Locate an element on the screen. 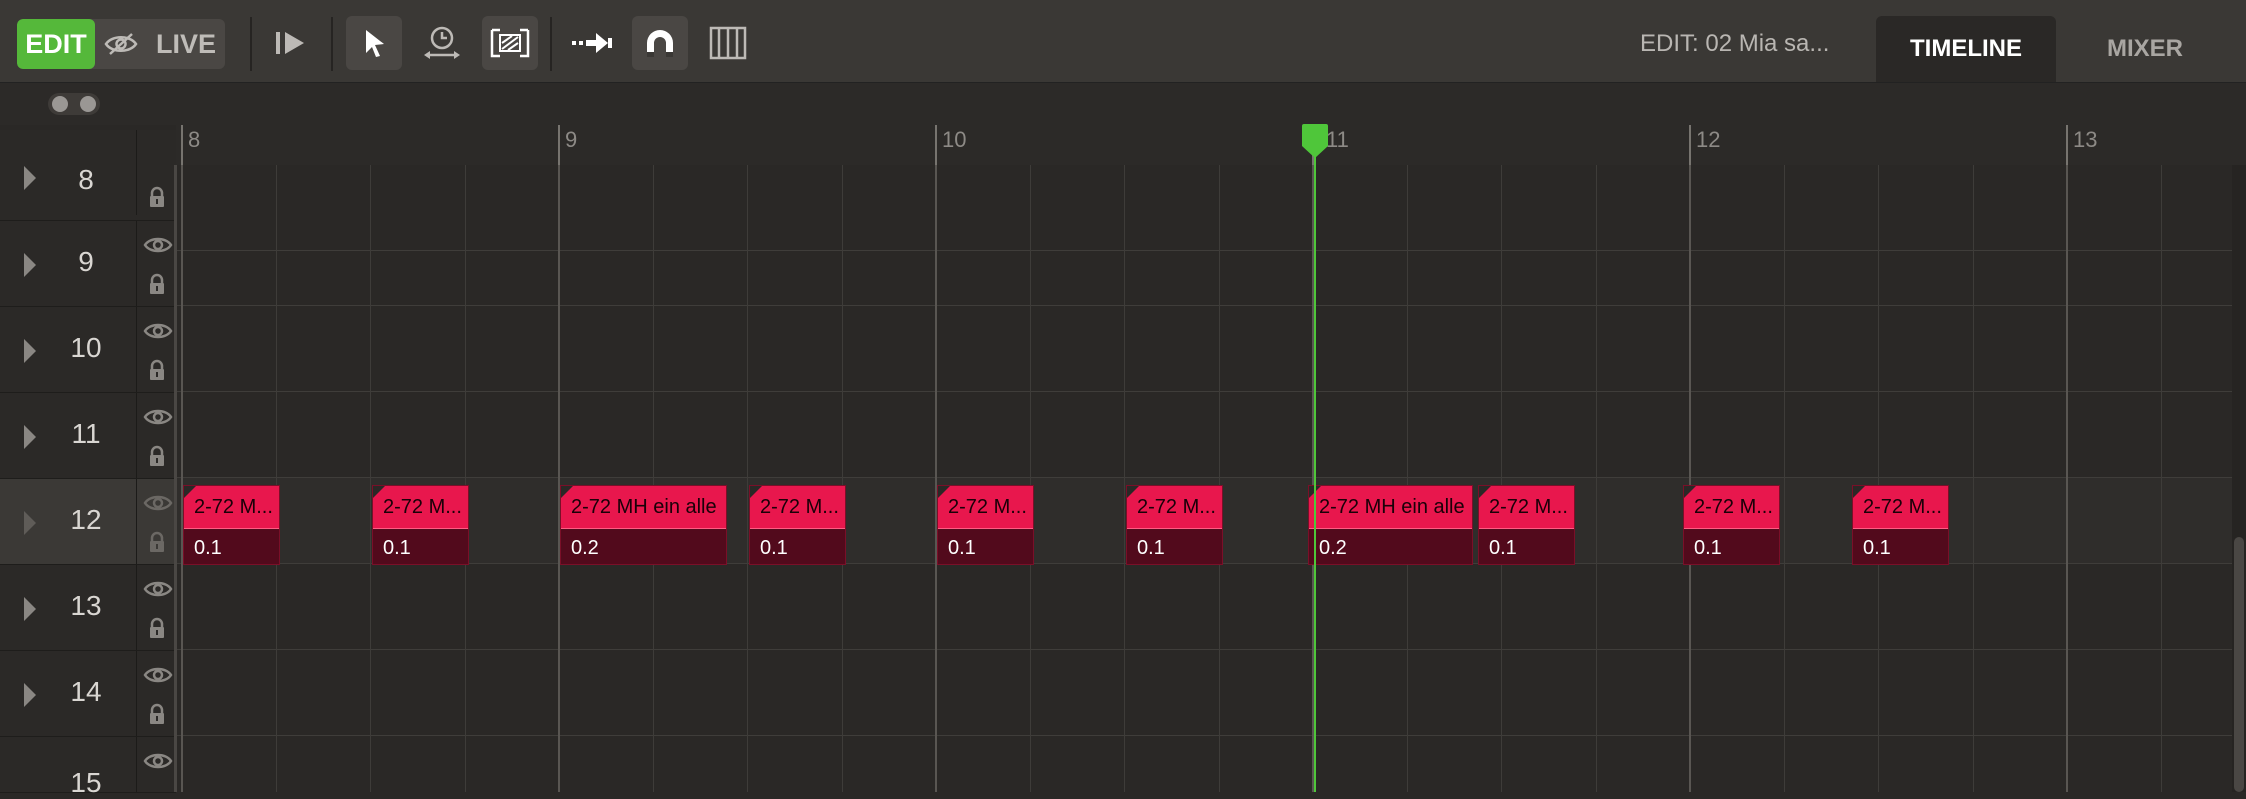 This screenshot has width=2246, height=799. track-number: 13 is located at coordinates (86, 605).